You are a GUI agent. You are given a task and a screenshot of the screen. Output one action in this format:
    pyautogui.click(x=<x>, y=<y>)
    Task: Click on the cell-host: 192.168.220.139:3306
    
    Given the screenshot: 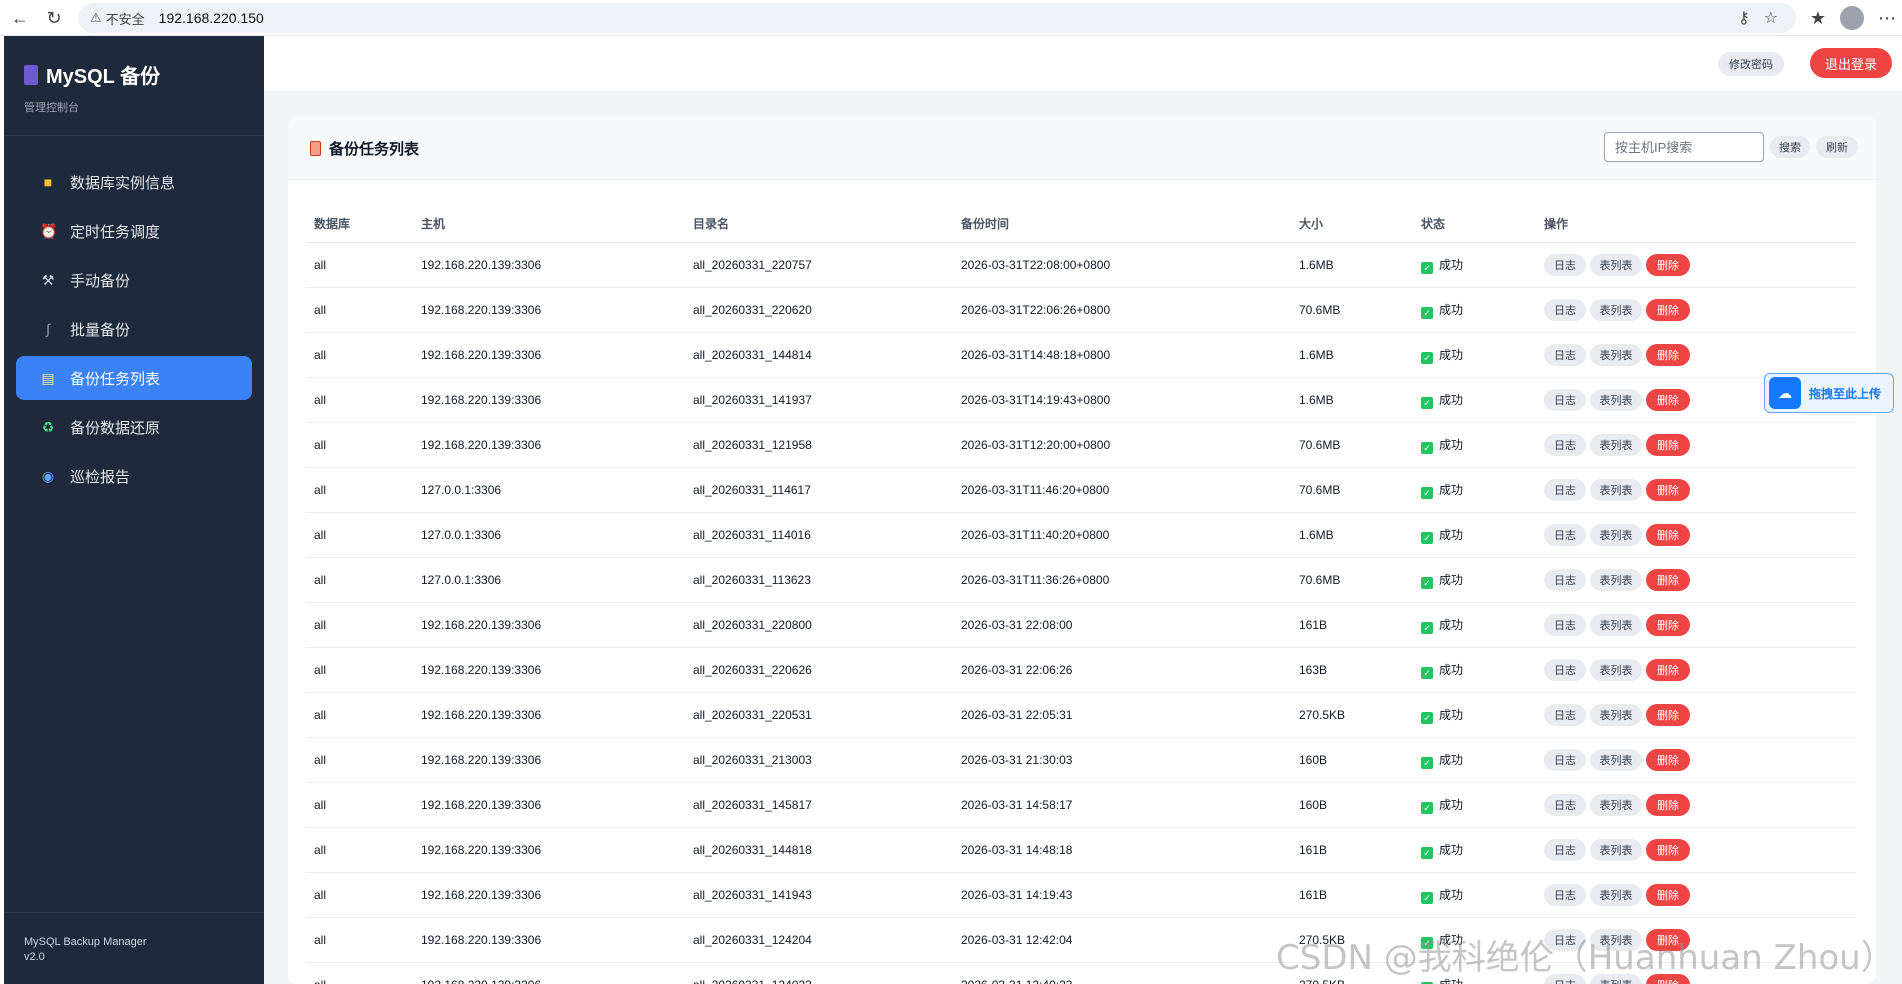 What is the action you would take?
    pyautogui.click(x=549, y=760)
    